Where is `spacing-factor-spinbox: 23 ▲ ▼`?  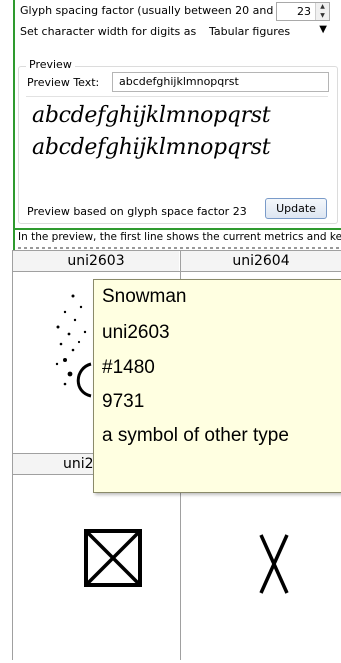 spacing-factor-spinbox: 23 ▲ ▼ is located at coordinates (303, 11).